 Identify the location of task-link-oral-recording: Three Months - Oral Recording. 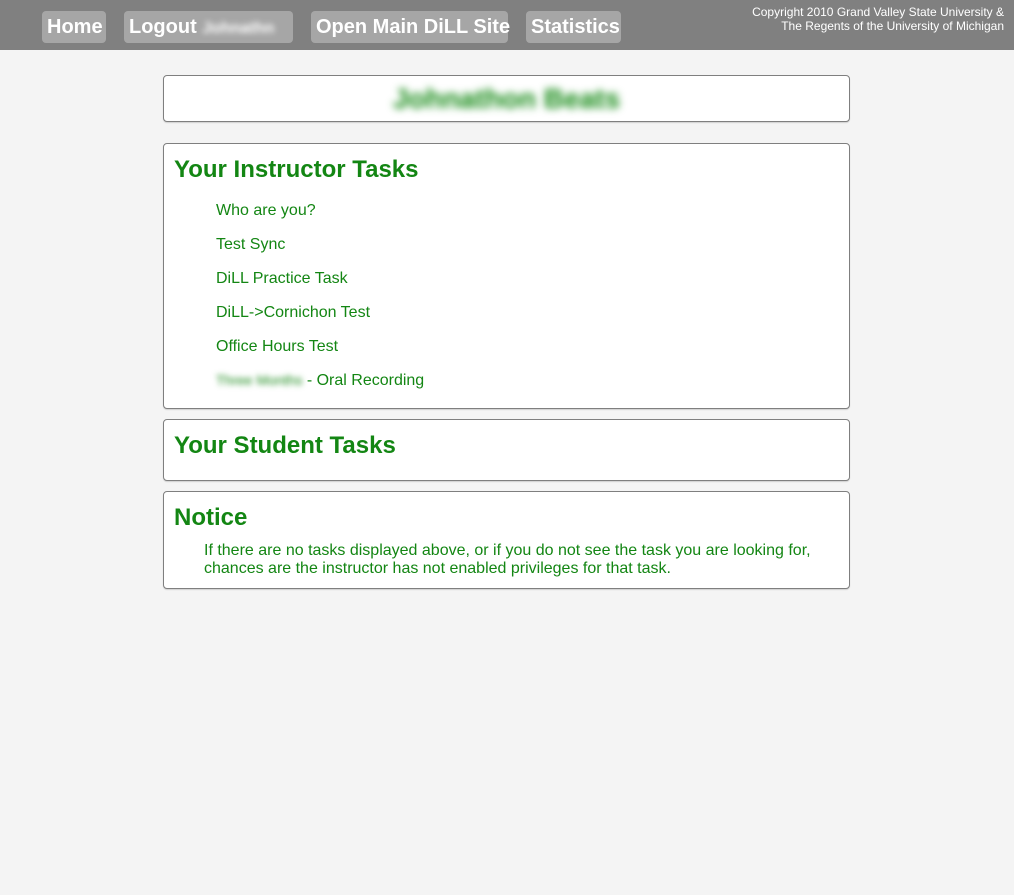
(320, 381).